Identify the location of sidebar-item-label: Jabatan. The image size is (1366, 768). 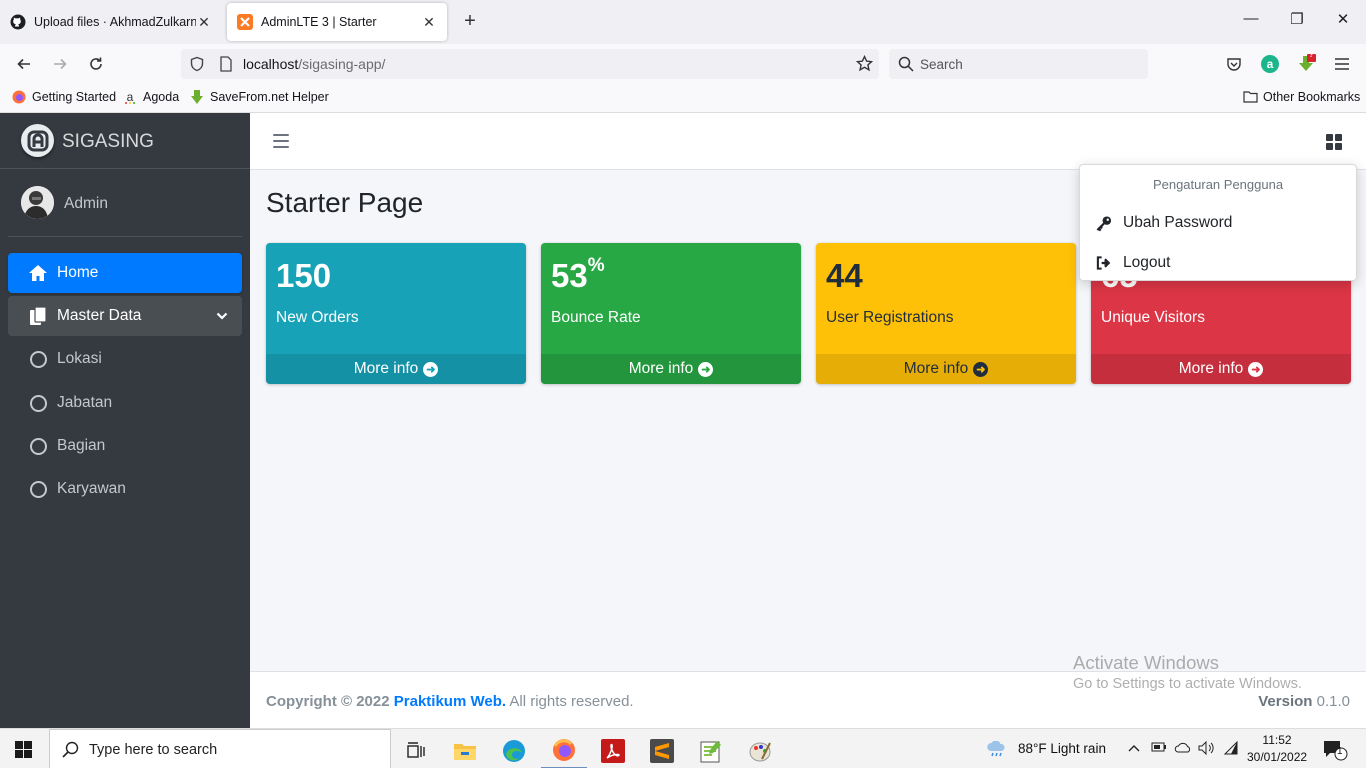
(85, 402).